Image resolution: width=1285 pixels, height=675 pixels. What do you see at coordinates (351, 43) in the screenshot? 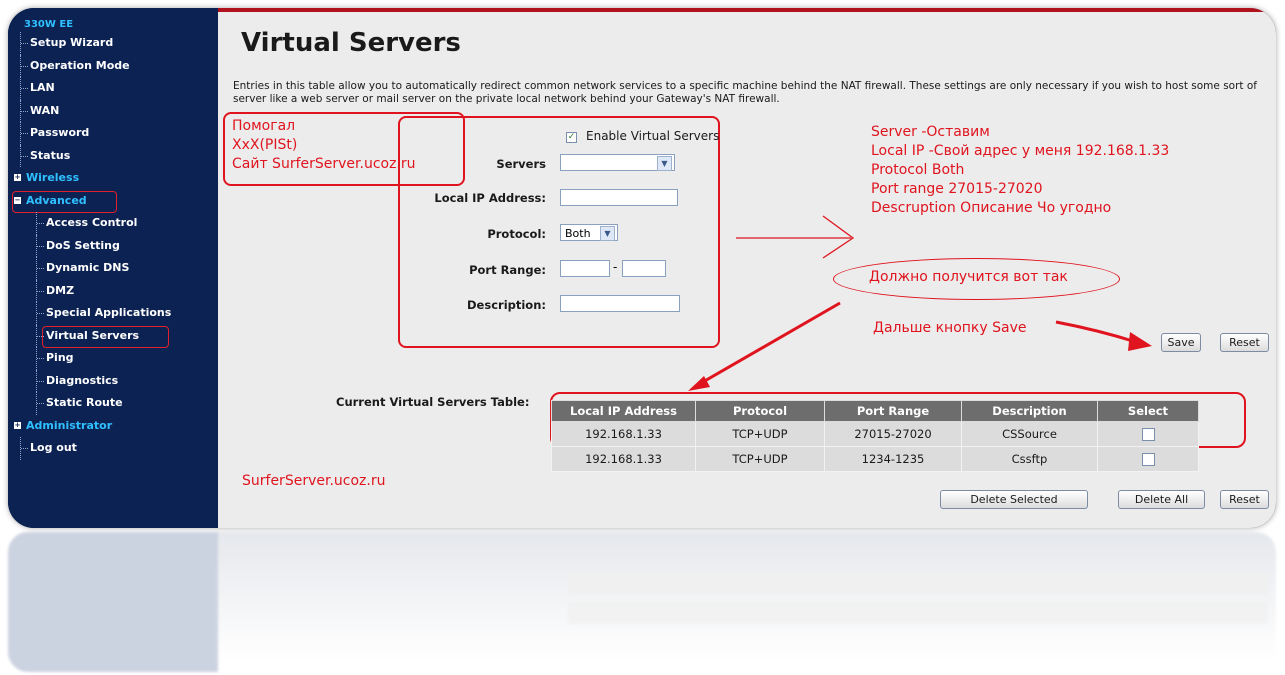
I see `page-title: Virtual Servers` at bounding box center [351, 43].